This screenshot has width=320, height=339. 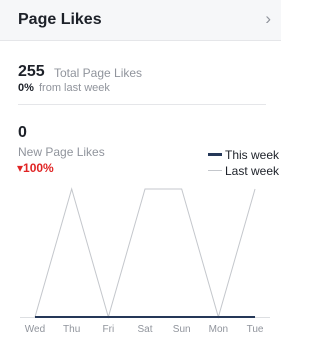 I want to click on x-tick-label: Tue, so click(x=255, y=329).